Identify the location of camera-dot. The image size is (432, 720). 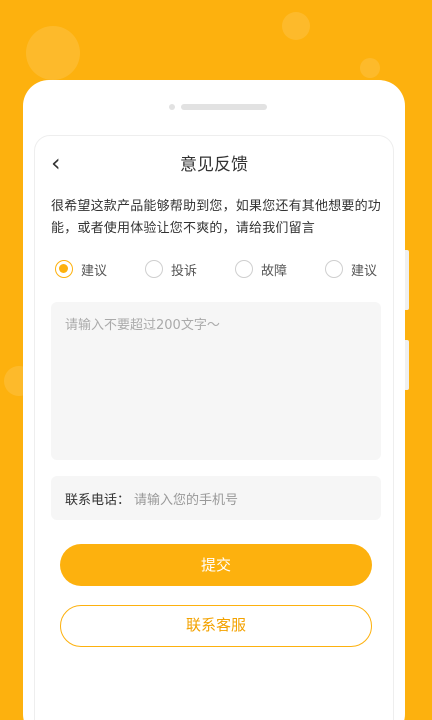
(172, 107).